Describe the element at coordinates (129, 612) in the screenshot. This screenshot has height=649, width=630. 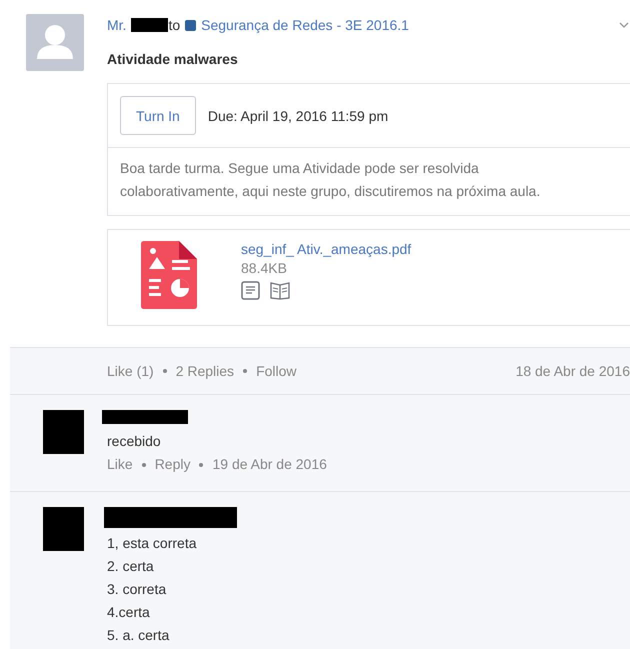
I see `reply-text: 4.certa` at that location.